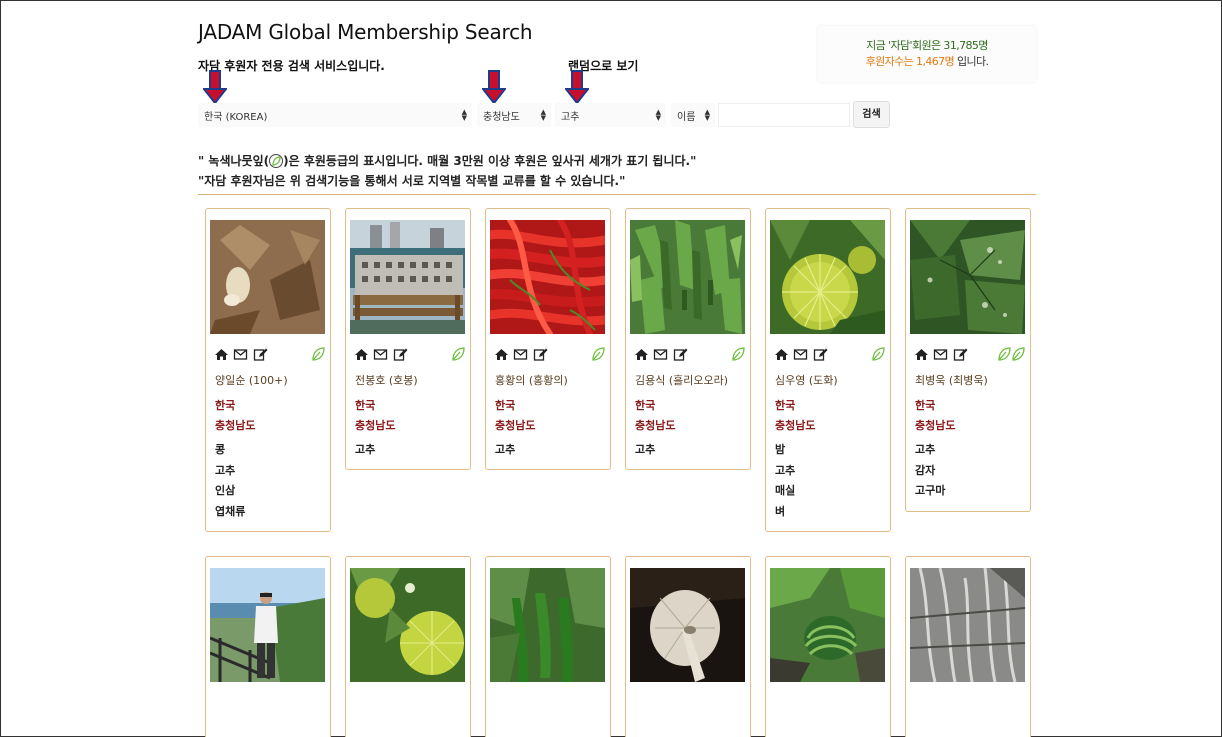 The image size is (1222, 737). I want to click on member-card: 김용식 (흘리오오라) 한국 충청남도 고추, so click(688, 339).